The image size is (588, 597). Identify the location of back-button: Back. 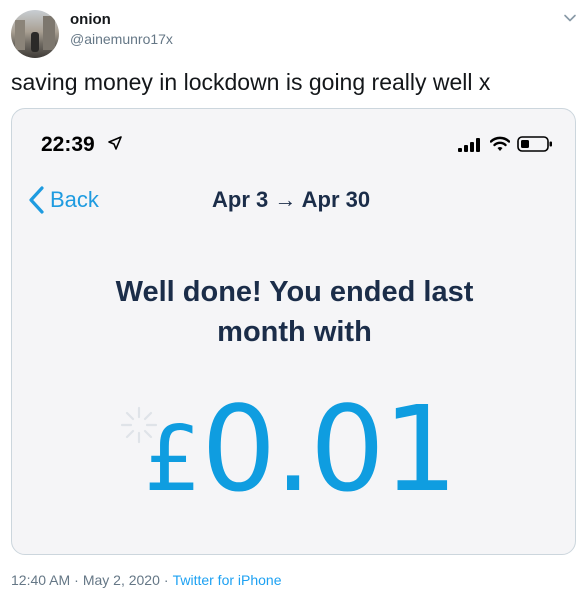
(63, 200).